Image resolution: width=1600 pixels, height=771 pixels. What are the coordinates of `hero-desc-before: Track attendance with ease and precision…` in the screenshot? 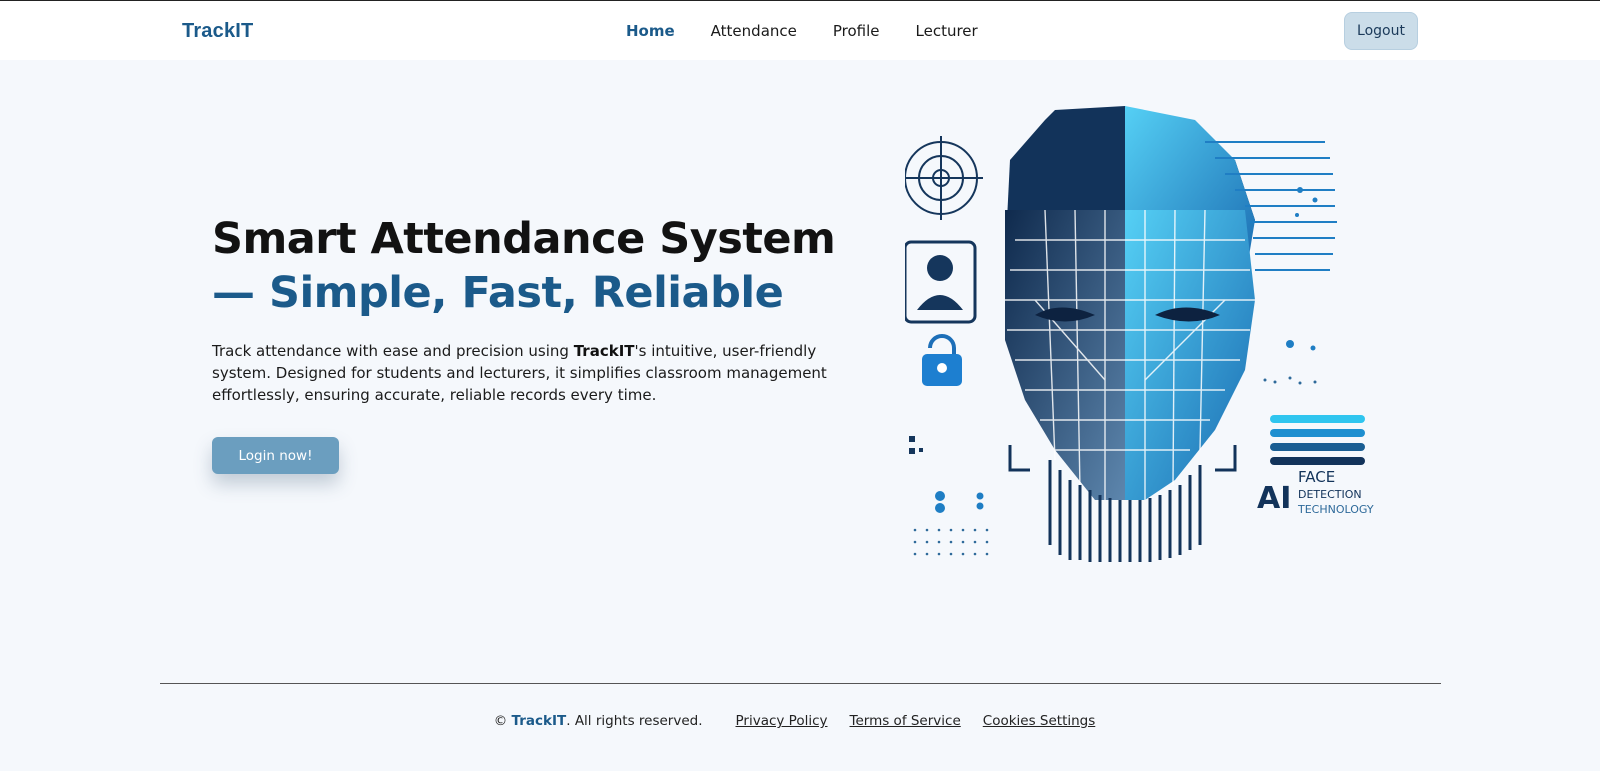 It's located at (393, 351).